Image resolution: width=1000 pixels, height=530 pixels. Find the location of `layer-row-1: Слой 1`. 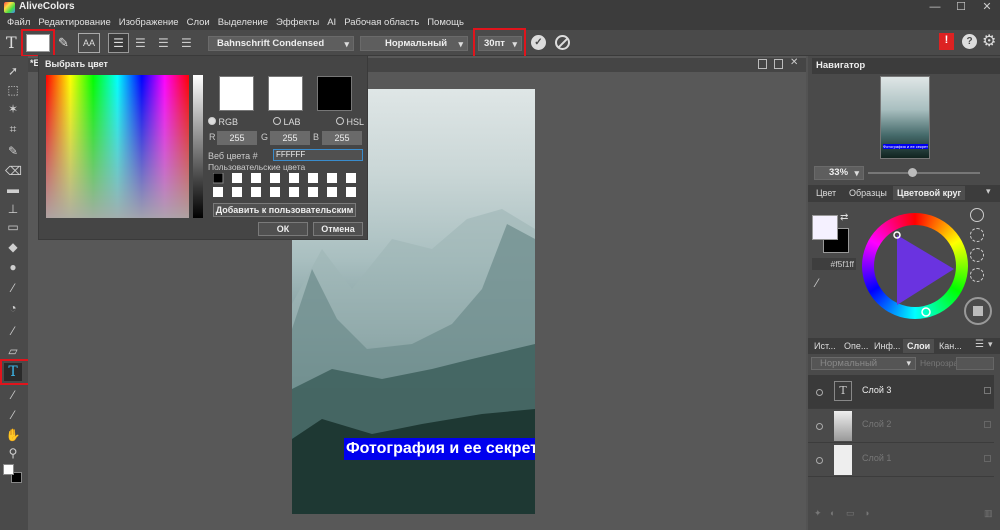

layer-row-1: Слой 1 is located at coordinates (901, 460).